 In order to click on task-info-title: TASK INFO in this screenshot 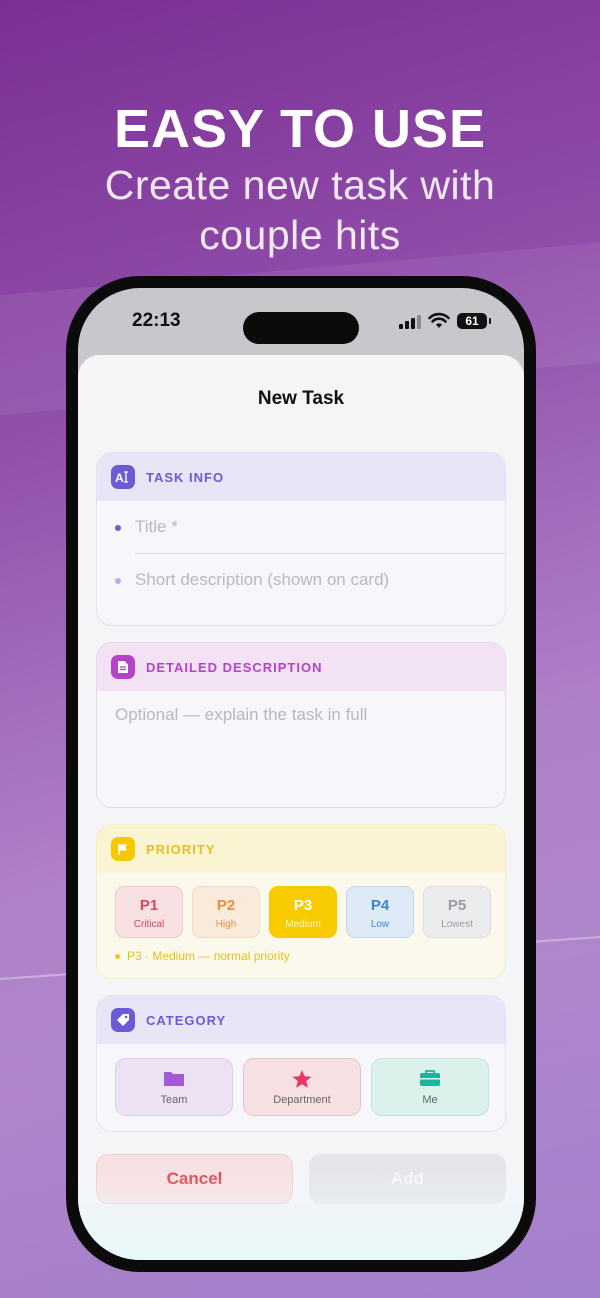, I will do `click(185, 477)`.